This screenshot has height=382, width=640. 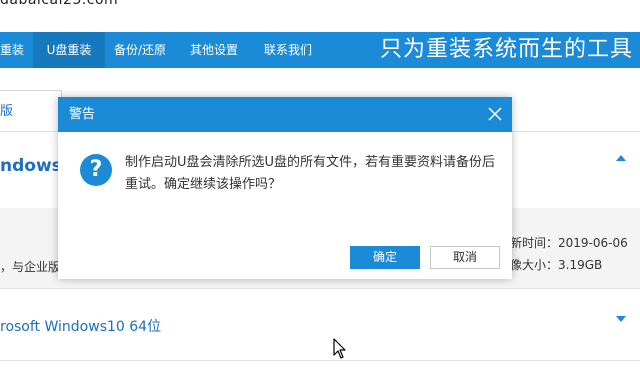 I want to click on cancel-button: 取消, so click(x=465, y=257).